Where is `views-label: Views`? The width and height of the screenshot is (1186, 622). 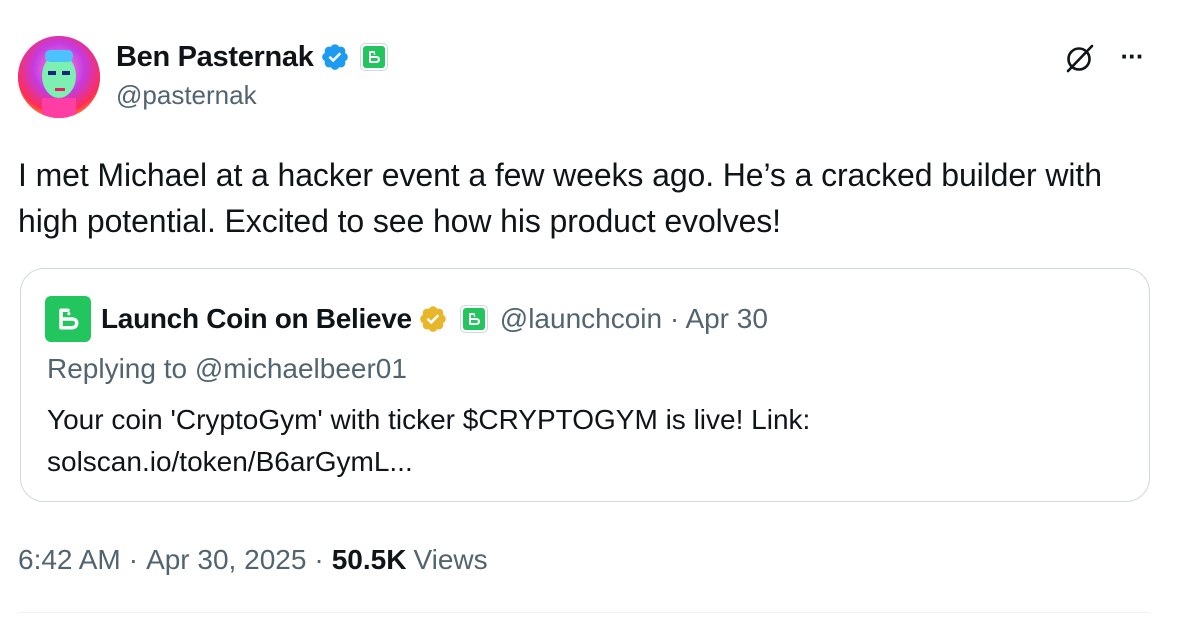 views-label: Views is located at coordinates (450, 560).